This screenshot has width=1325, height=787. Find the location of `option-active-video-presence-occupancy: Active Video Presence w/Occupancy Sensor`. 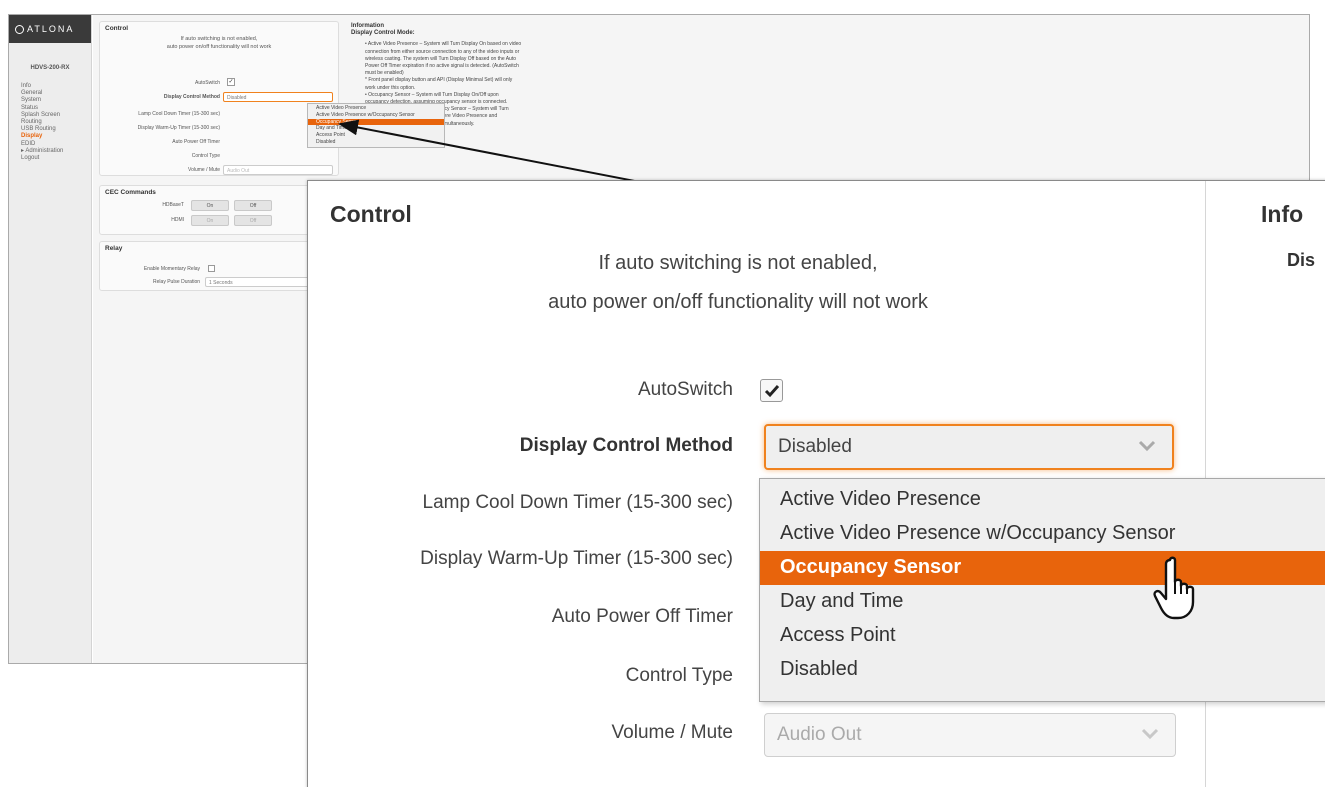

option-active-video-presence-occupancy: Active Video Presence w/Occupancy Sensor is located at coordinates (1042, 534).